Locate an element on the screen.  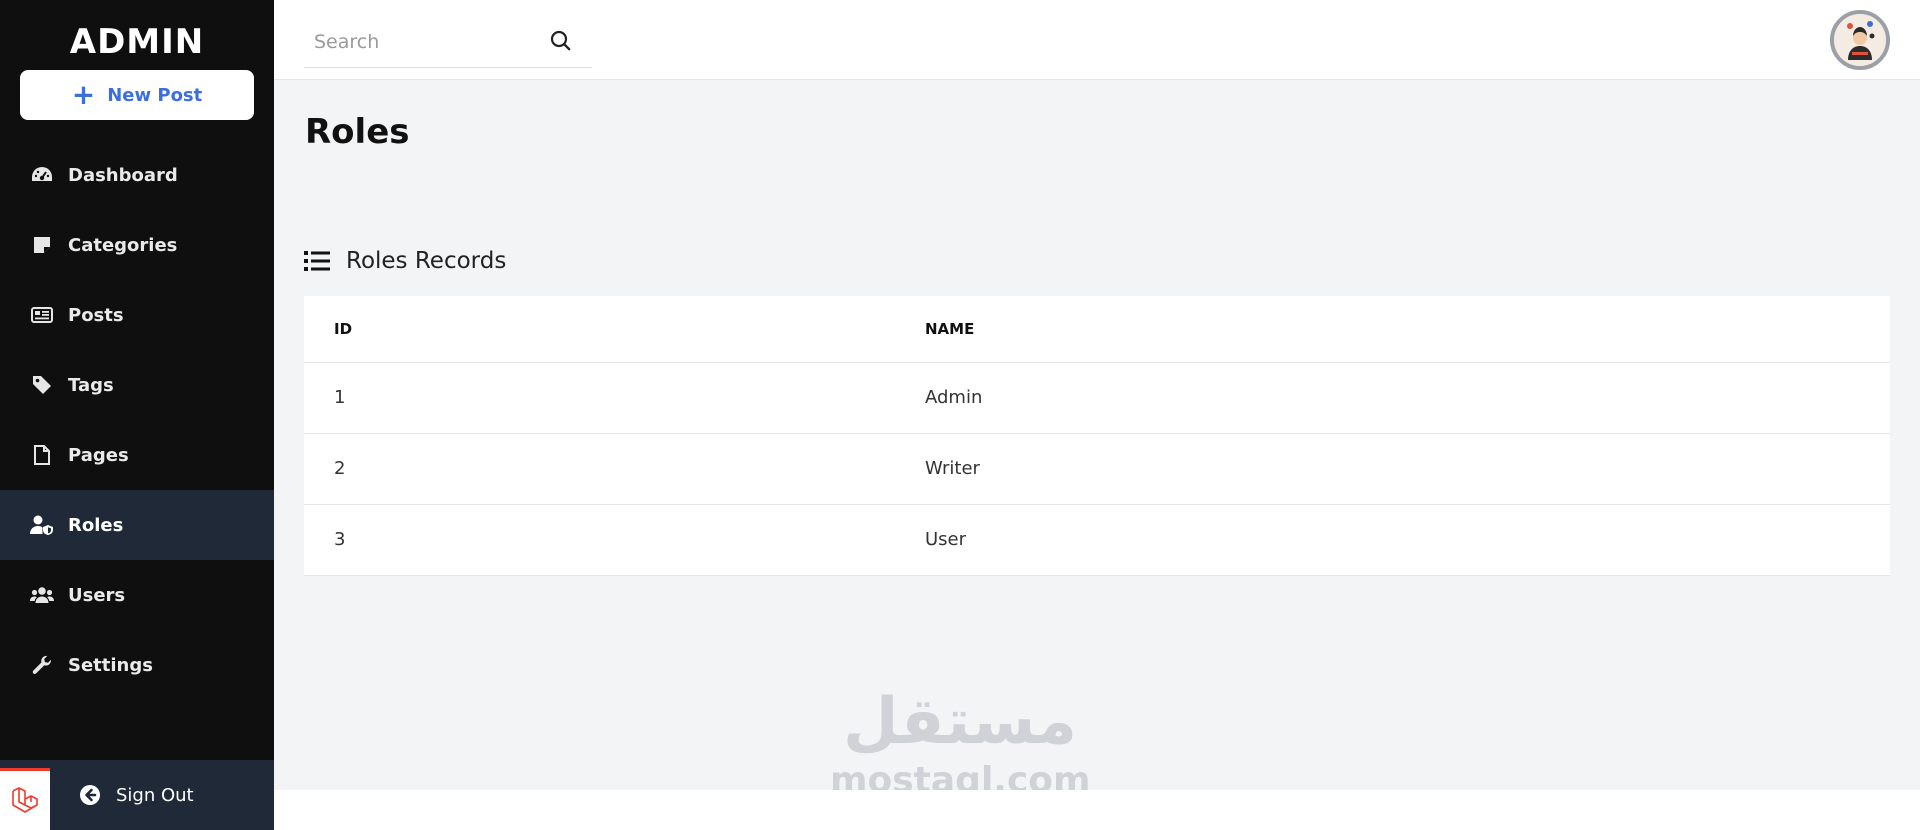
table-row: 2 Writer is located at coordinates (1097, 469).